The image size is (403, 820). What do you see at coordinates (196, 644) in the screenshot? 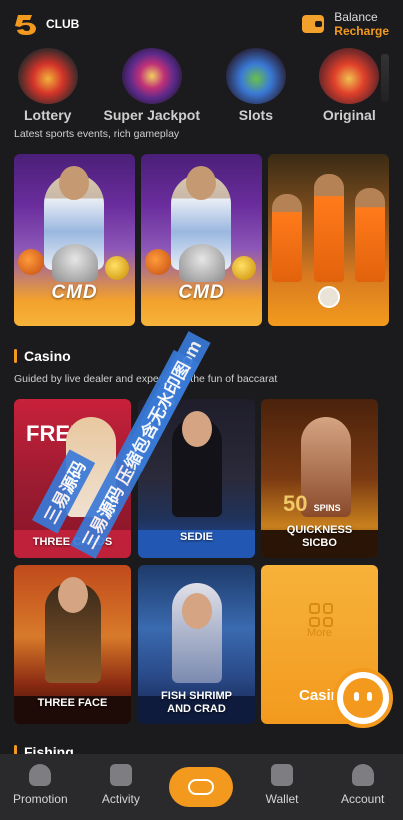
I see `casino-card-fish-shrimp-crab: FISH SHRIMP AND CRAD` at bounding box center [196, 644].